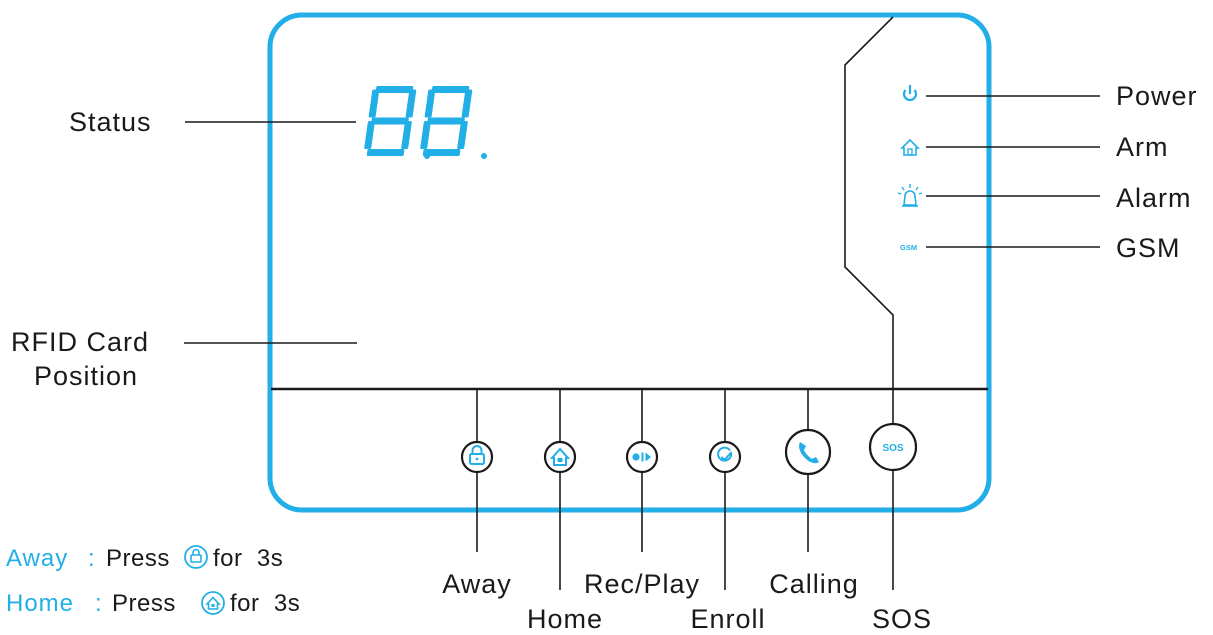 This screenshot has height=635, width=1213. I want to click on home-outline-icon, so click(910, 147).